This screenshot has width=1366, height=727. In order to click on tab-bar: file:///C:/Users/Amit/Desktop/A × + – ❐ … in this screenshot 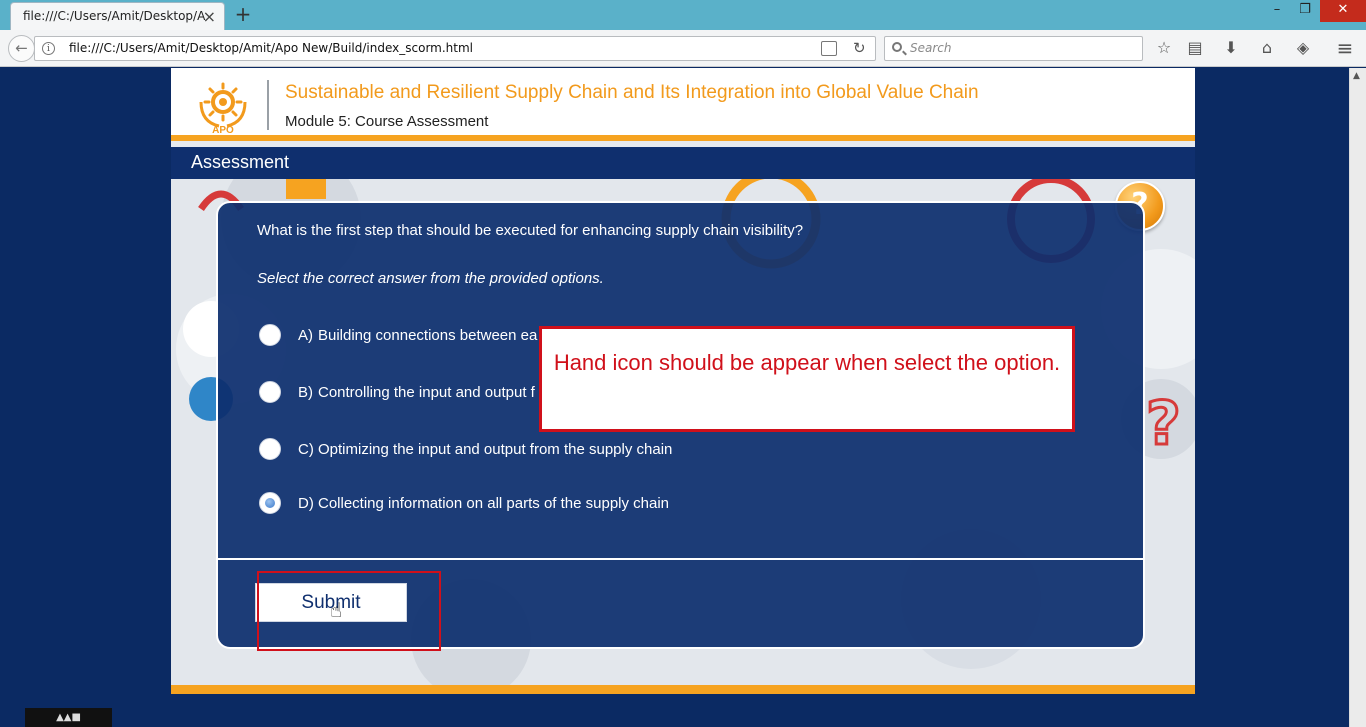, I will do `click(683, 15)`.